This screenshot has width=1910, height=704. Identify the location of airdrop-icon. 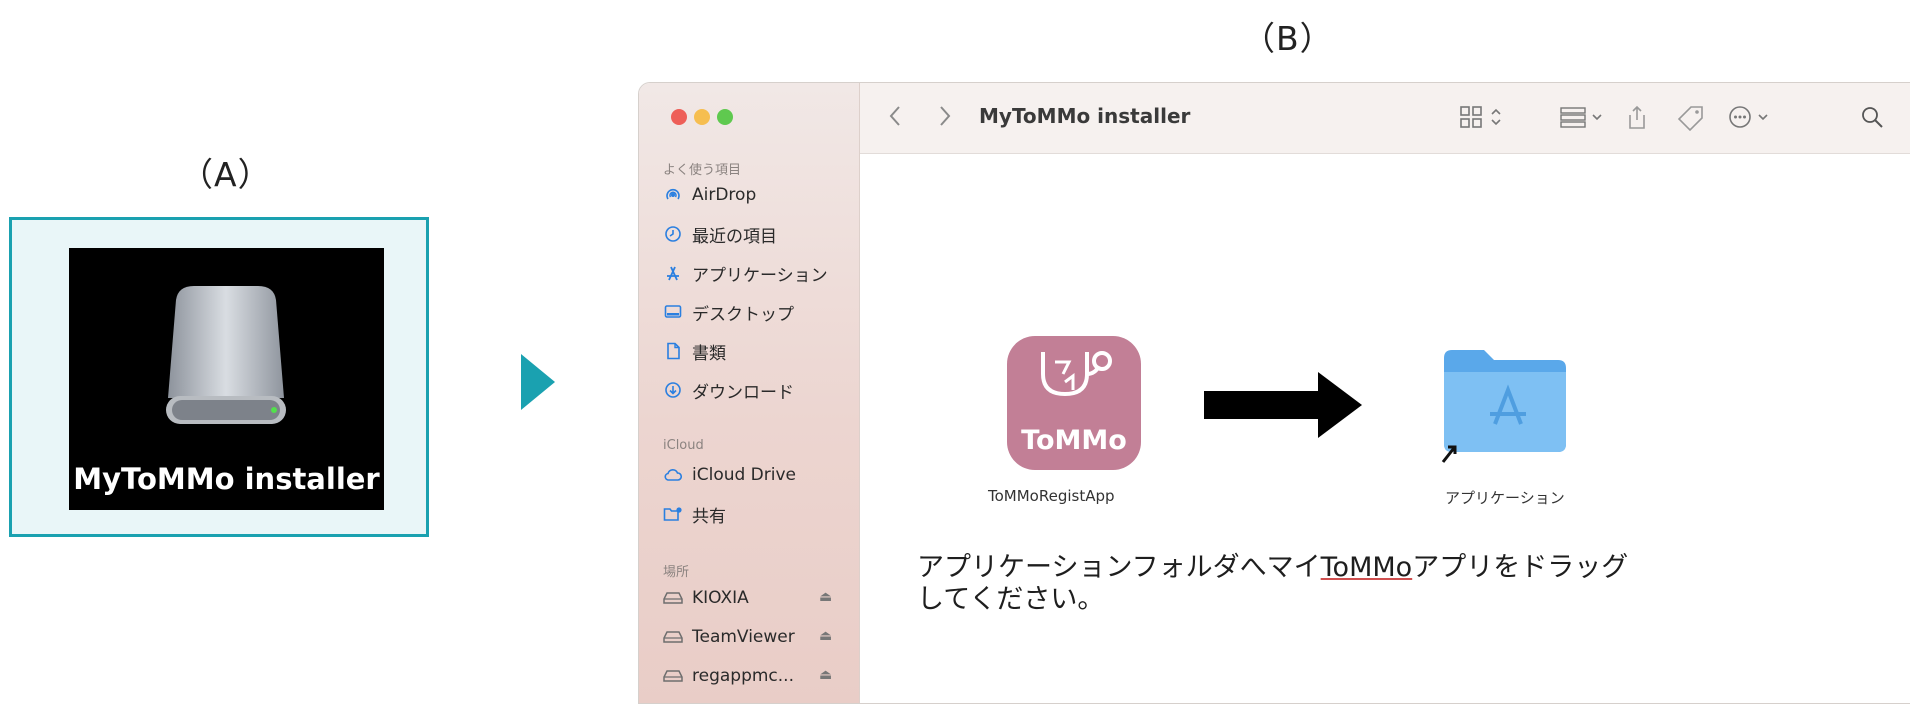
(673, 195).